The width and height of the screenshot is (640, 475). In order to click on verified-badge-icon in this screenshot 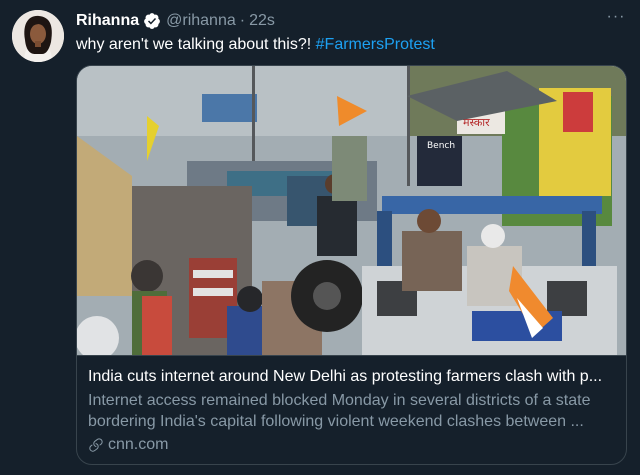, I will do `click(152, 21)`.